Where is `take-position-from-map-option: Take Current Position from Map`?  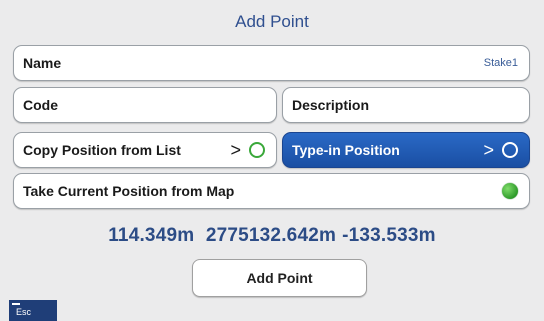
take-position-from-map-option: Take Current Position from Map is located at coordinates (271, 191).